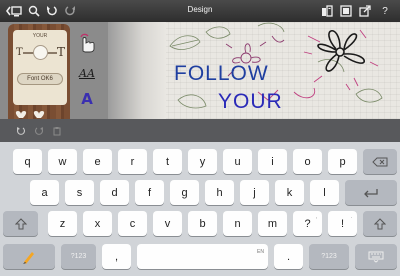  I want to click on font-card: YOUR T T Font OK6, so click(40, 67).